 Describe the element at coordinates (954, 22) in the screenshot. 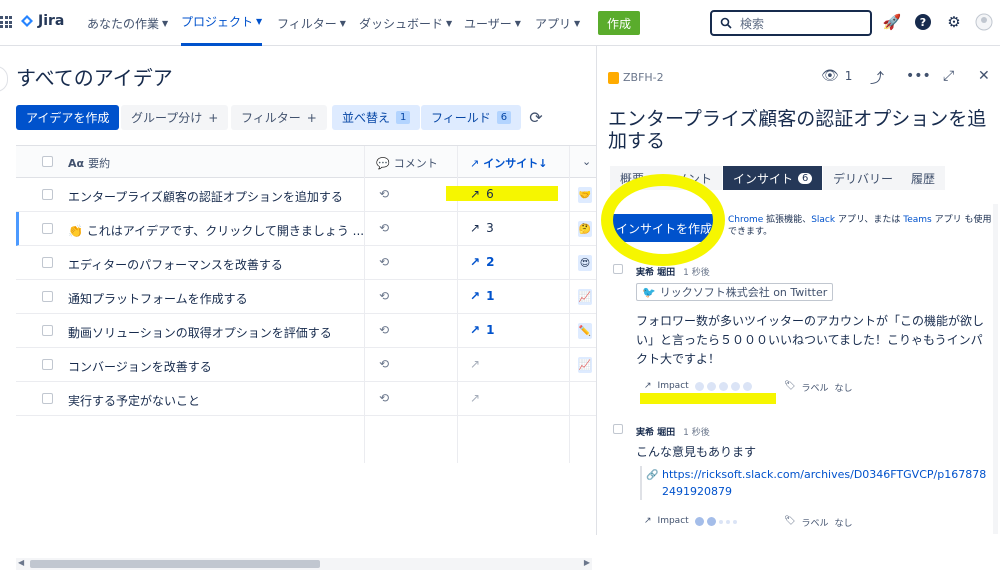

I see `settings-gear-icon: ⚙` at that location.